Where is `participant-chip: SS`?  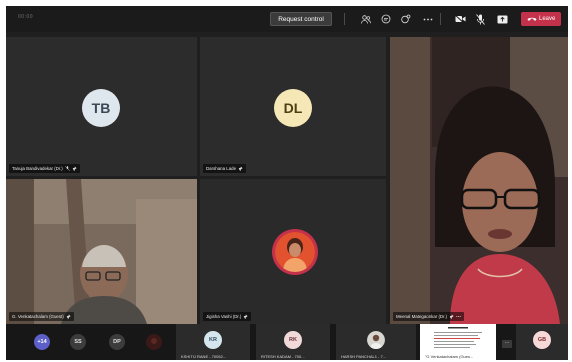 participant-chip: SS is located at coordinates (78, 342).